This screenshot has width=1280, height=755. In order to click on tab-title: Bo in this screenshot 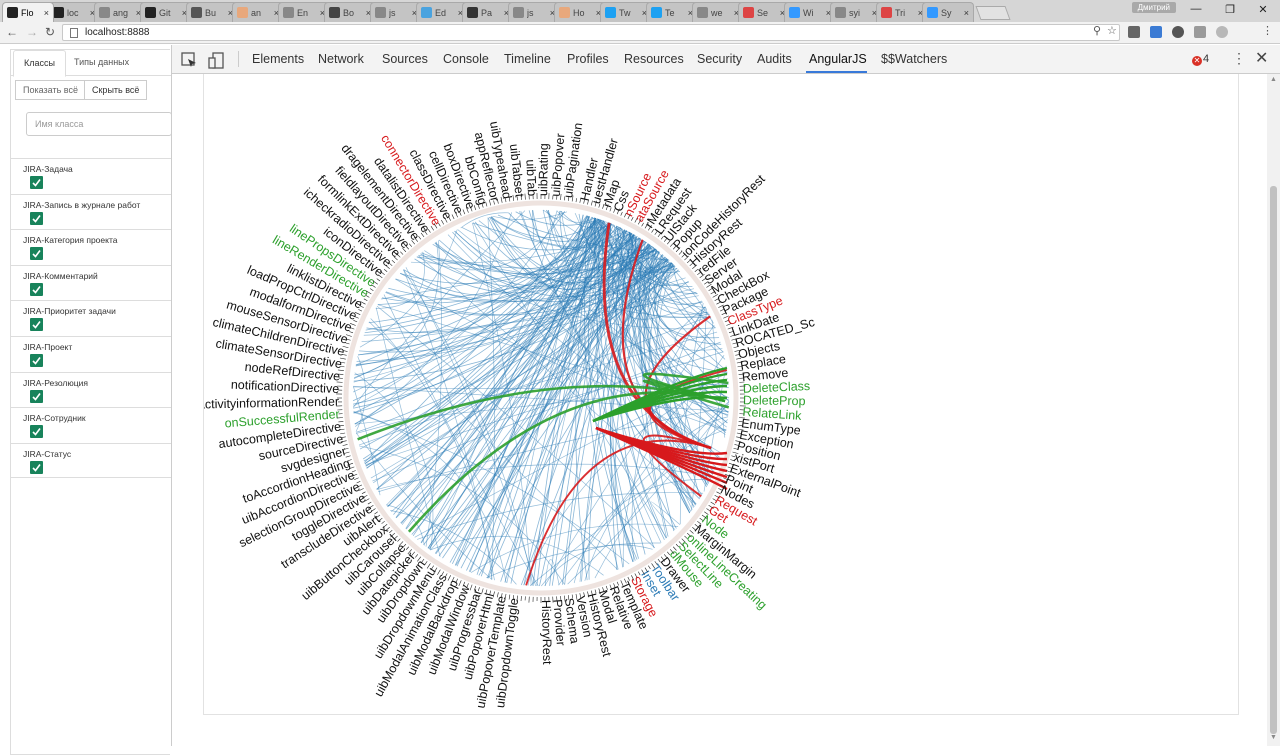, I will do `click(353, 13)`.